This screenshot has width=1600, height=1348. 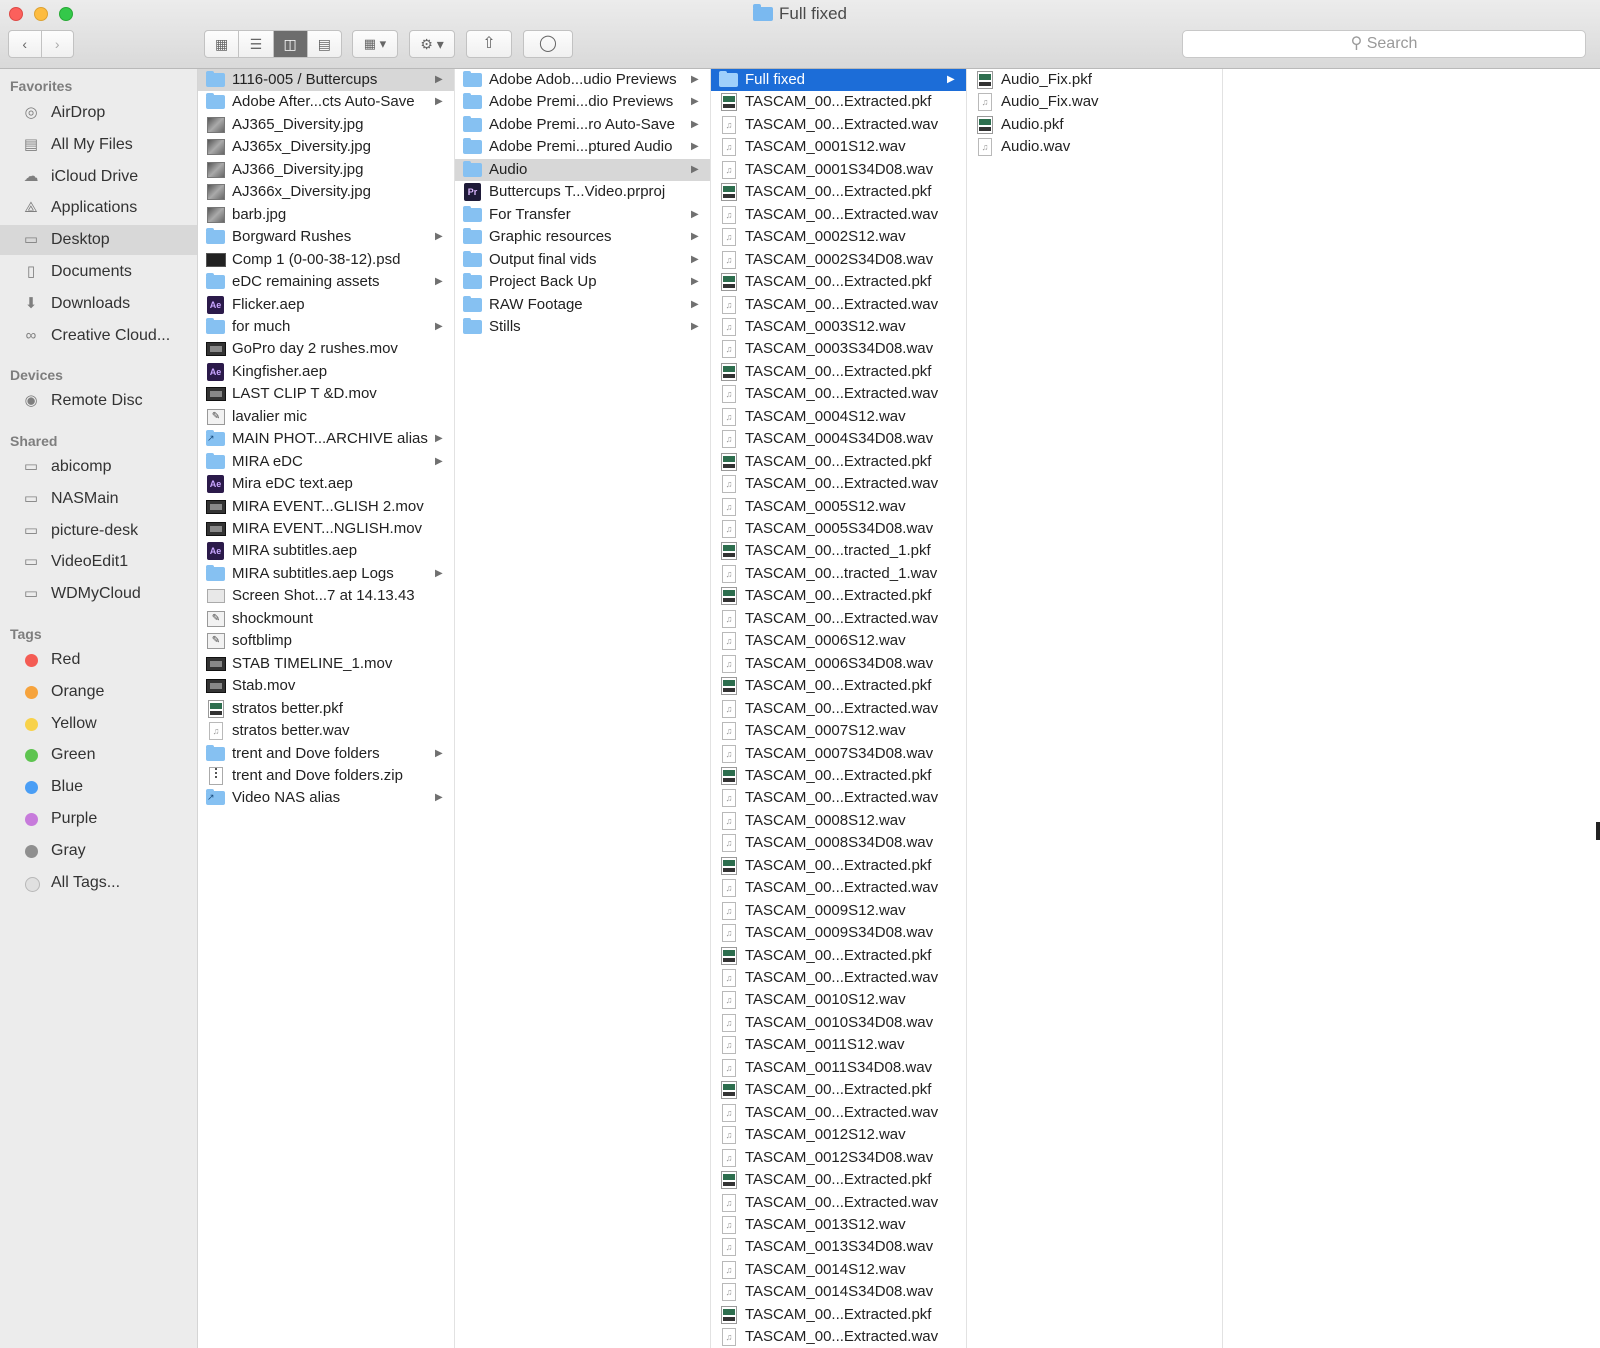 I want to click on sidebar-item-all-my-files: ▤ All My Files, so click(x=98, y=145).